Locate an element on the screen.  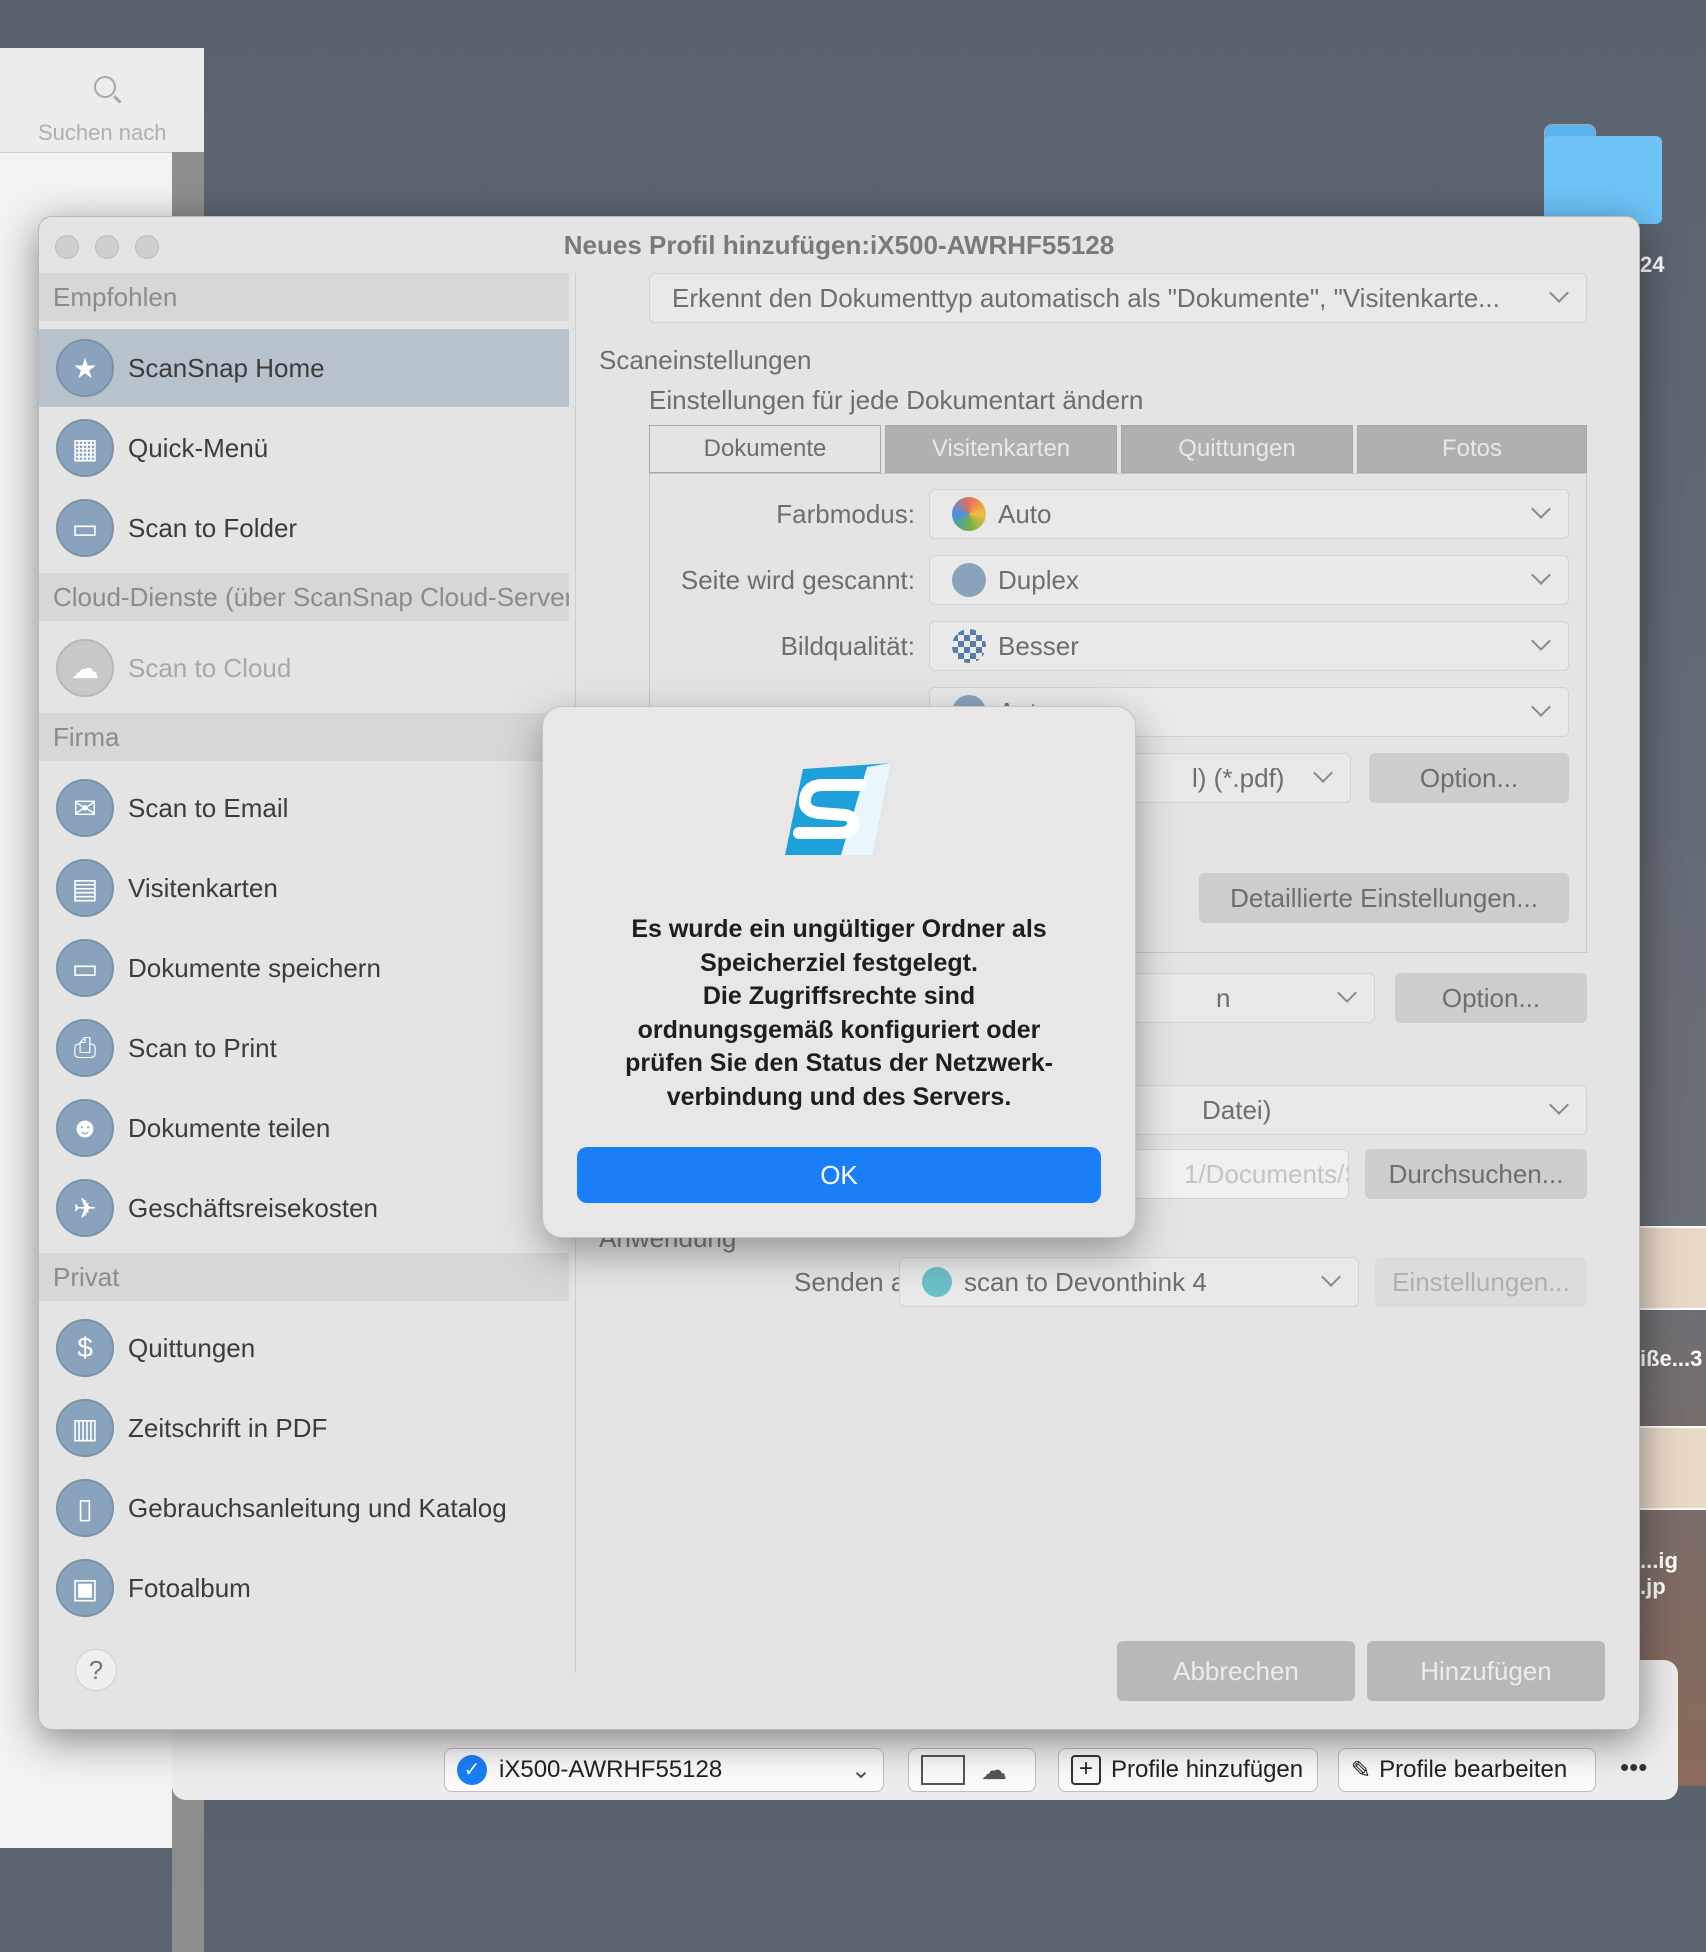
search-label: Suchen nach is located at coordinates (102, 133).